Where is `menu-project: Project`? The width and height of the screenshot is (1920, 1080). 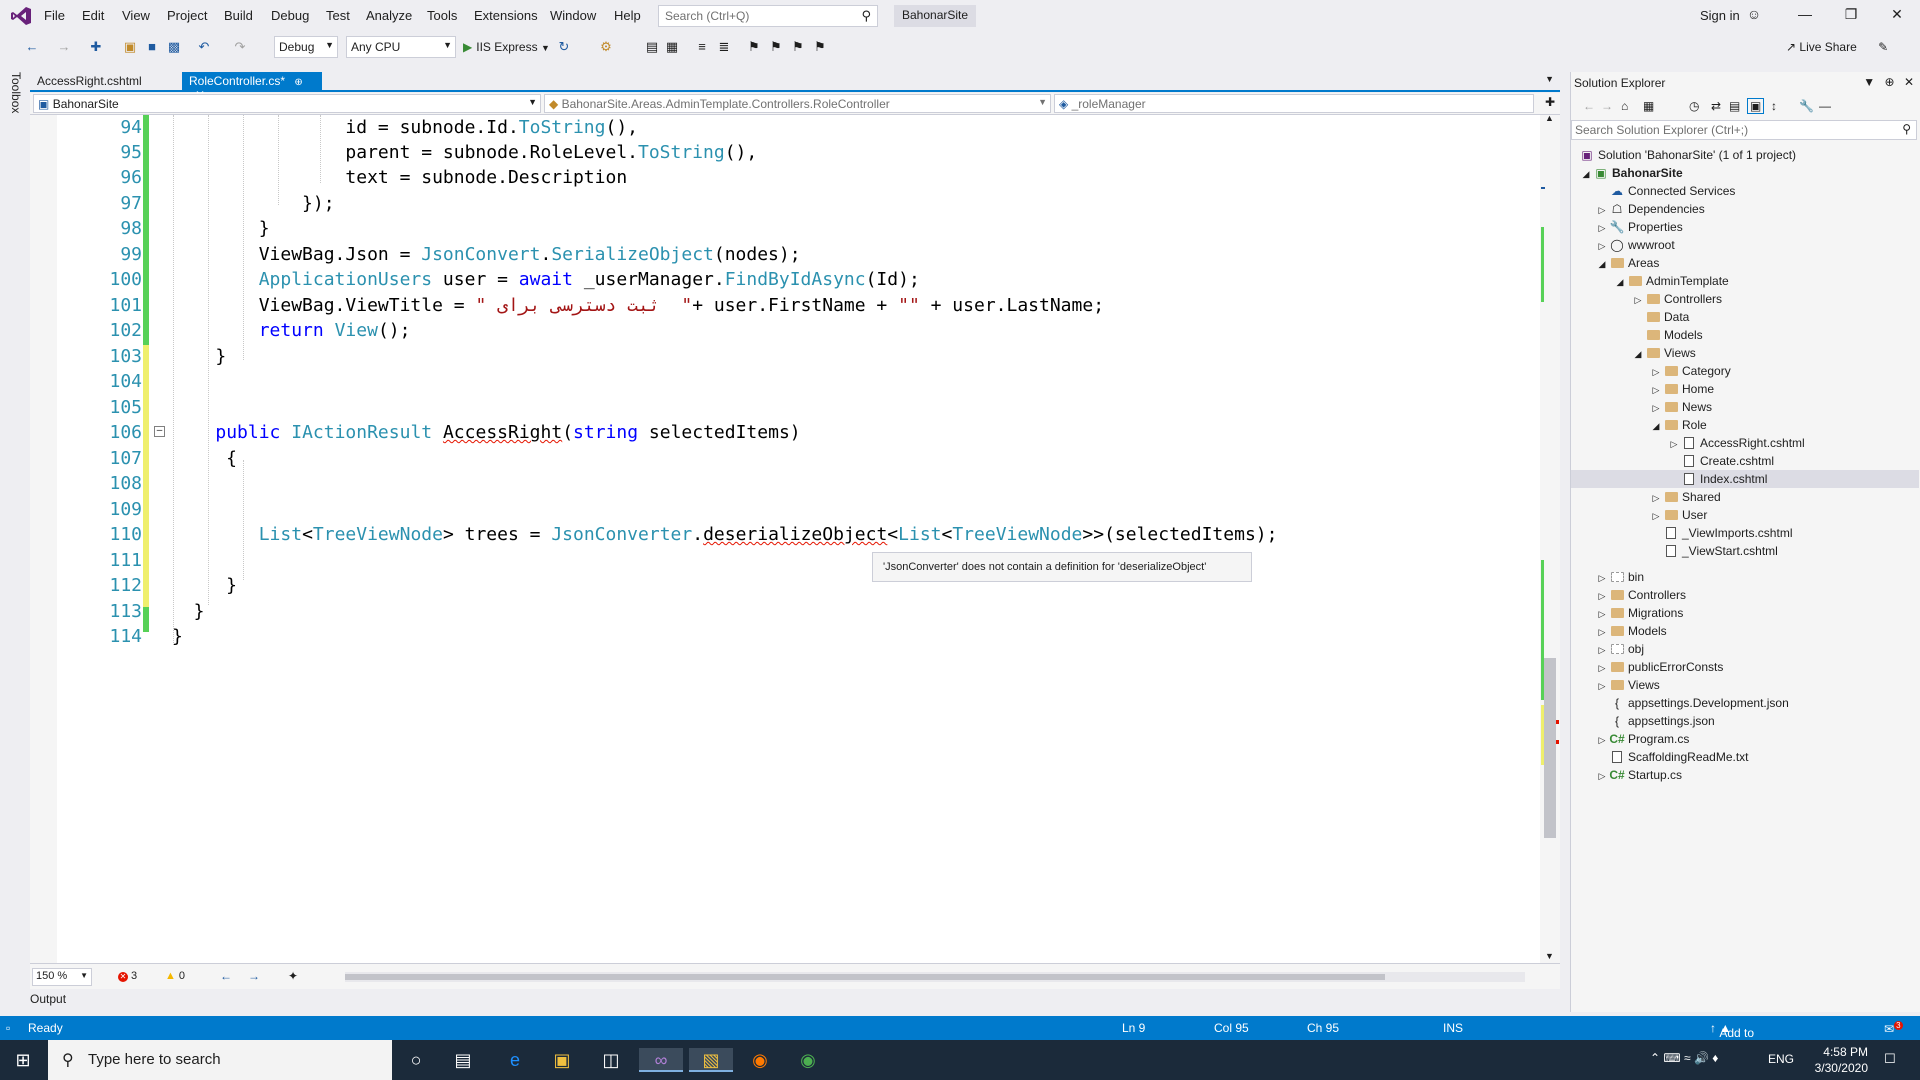
menu-project: Project is located at coordinates (187, 15).